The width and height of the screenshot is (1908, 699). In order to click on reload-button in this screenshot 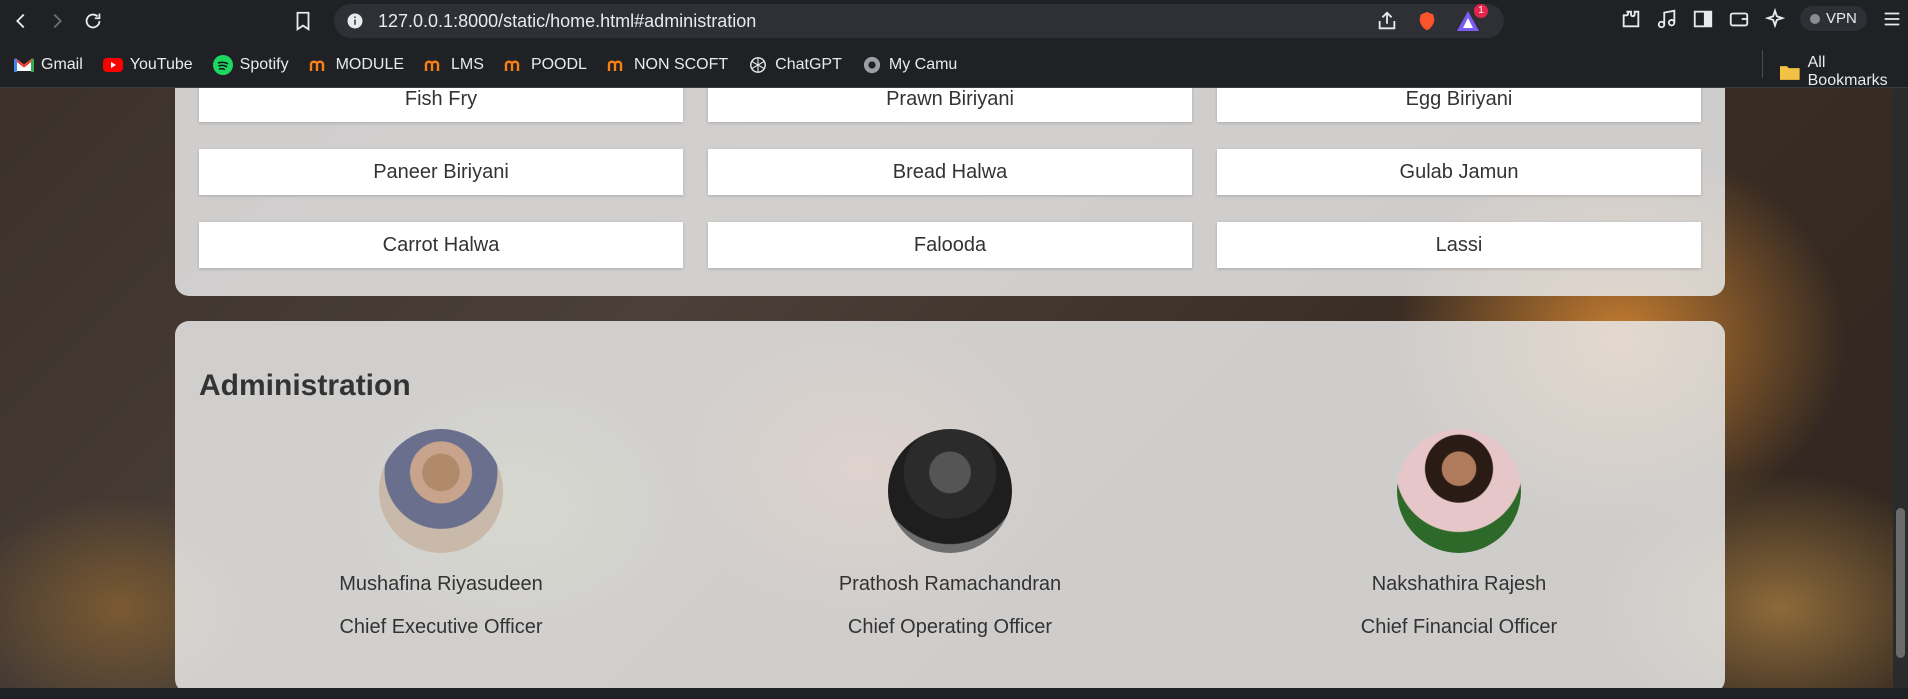, I will do `click(93, 21)`.